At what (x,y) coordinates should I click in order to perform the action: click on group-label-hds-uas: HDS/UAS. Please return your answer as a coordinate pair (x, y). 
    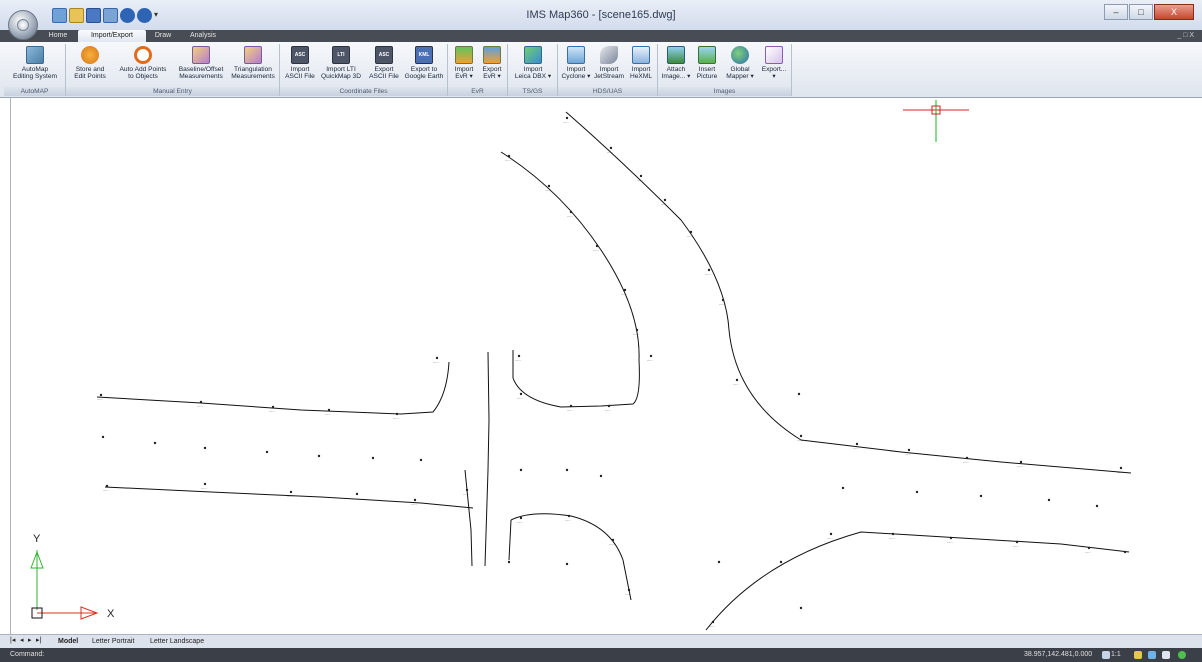
    Looking at the image, I should click on (607, 91).